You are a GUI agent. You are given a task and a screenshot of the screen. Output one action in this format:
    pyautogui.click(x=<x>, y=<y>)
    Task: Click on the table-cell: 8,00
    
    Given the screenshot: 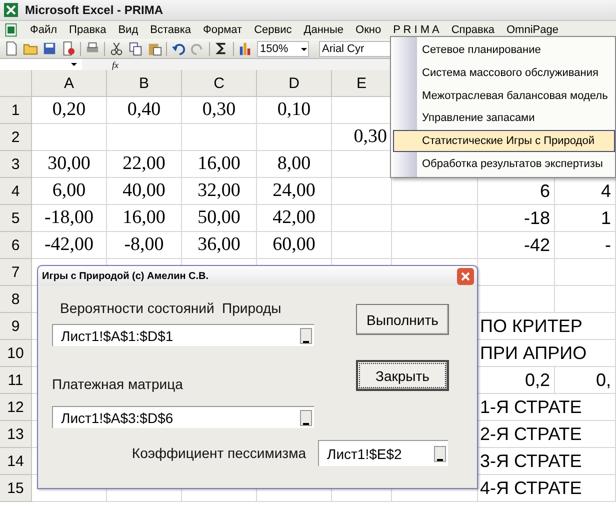 What is the action you would take?
    pyautogui.click(x=294, y=164)
    